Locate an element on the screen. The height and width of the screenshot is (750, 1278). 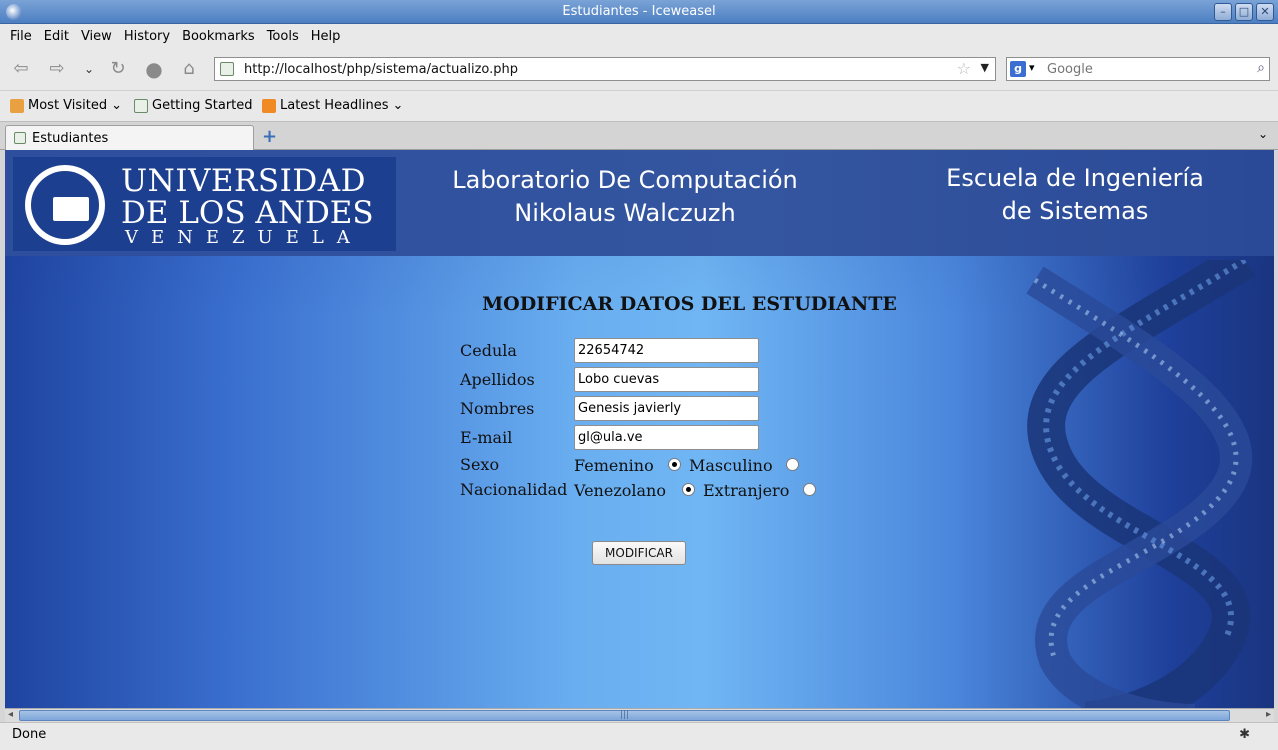
extranjero-label: Extranjero is located at coordinates (746, 490).